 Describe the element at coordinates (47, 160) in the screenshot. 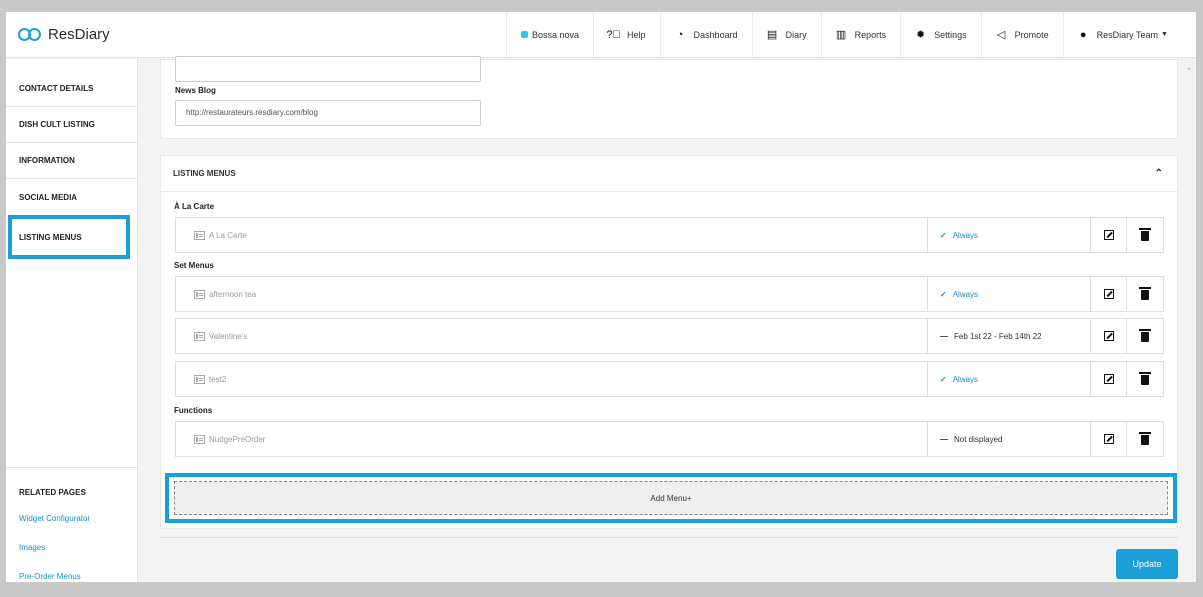

I see `sidebar-item-label: INFORMATION` at that location.